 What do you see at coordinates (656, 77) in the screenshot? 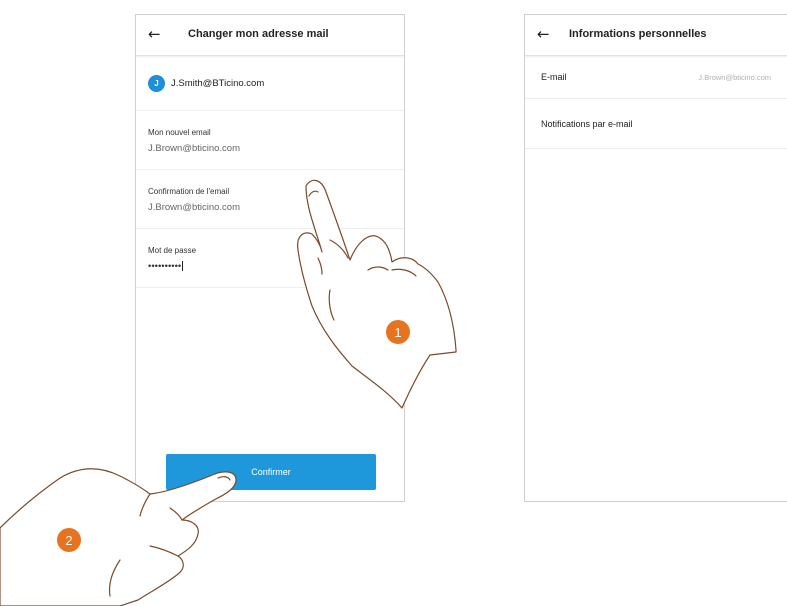
I see `email-row: E-mail J.Brown@bticino.com` at bounding box center [656, 77].